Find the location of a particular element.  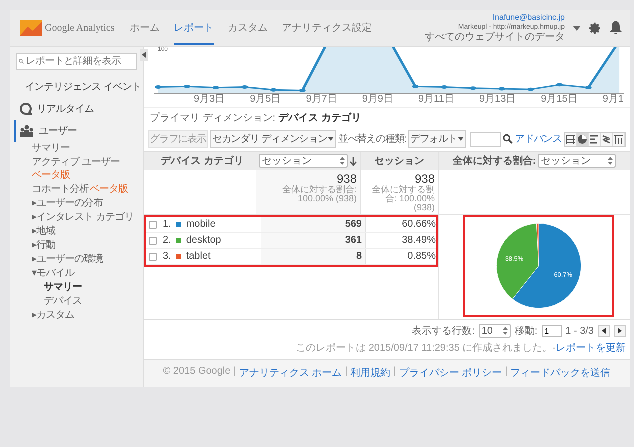

pivot-icon is located at coordinates (618, 139).